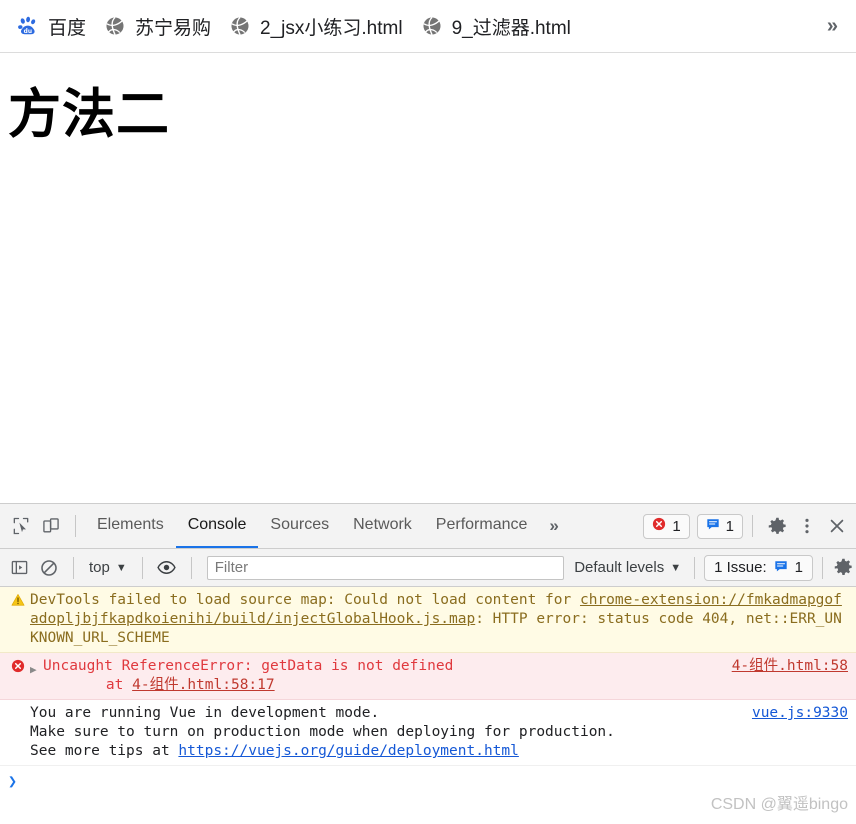 This screenshot has height=824, width=856. I want to click on warning-triangle-icon, so click(18, 599).